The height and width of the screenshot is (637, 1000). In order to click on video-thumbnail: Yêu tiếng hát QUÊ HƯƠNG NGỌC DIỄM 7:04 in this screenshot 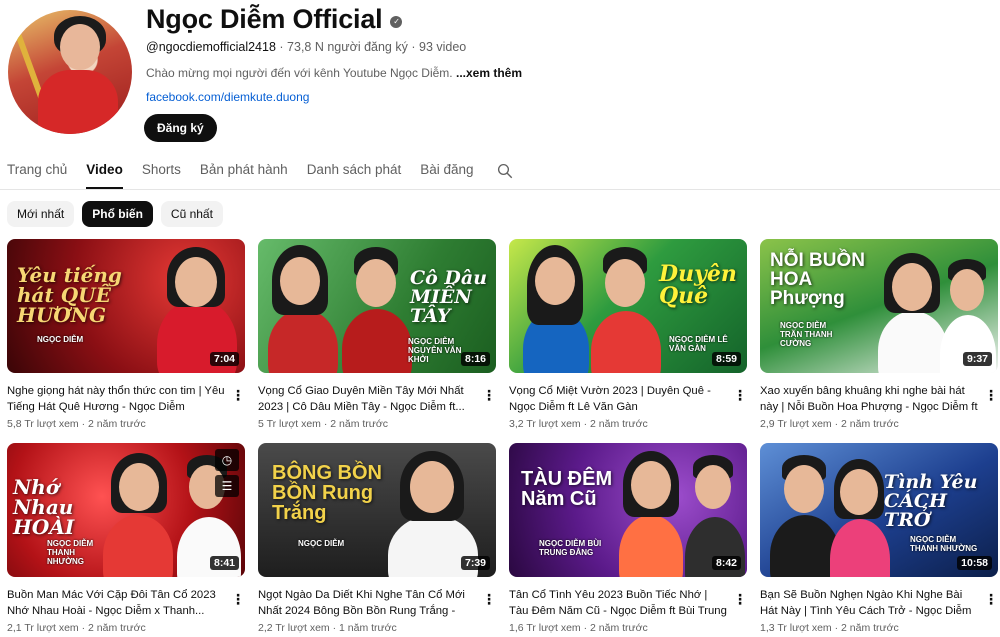, I will do `click(126, 306)`.